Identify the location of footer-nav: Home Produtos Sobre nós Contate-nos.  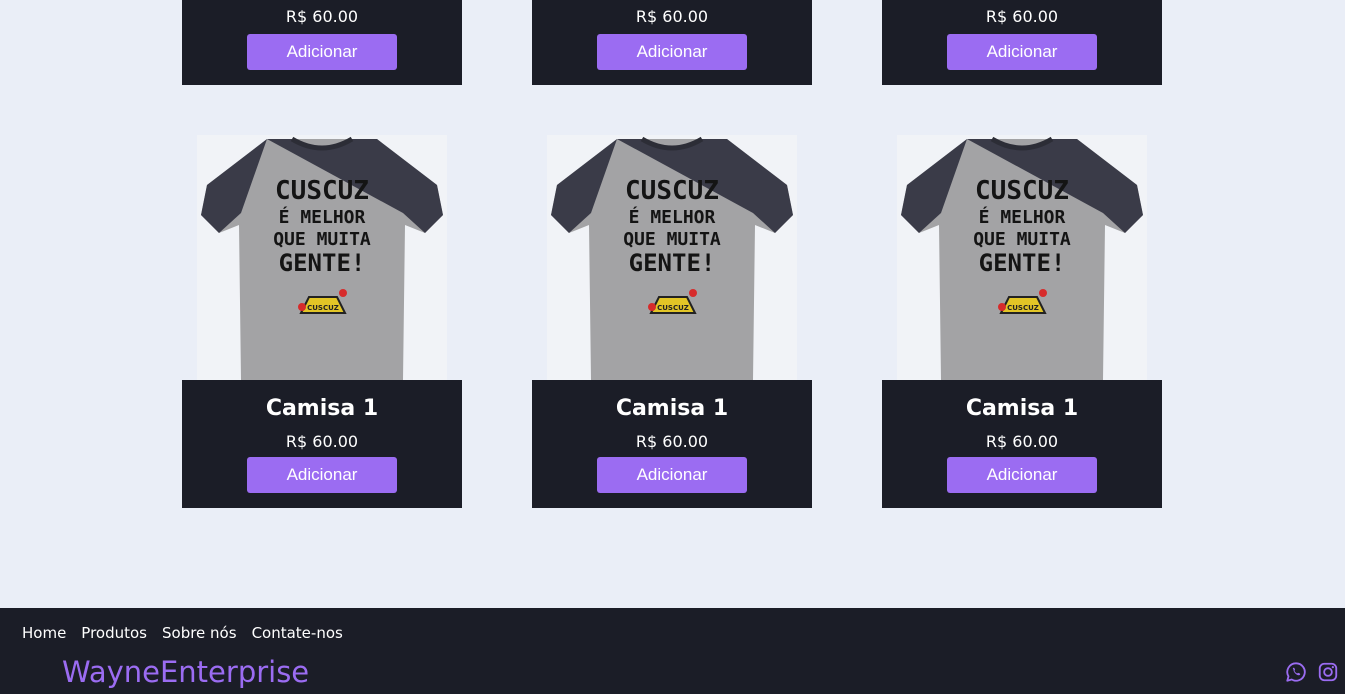
(182, 633).